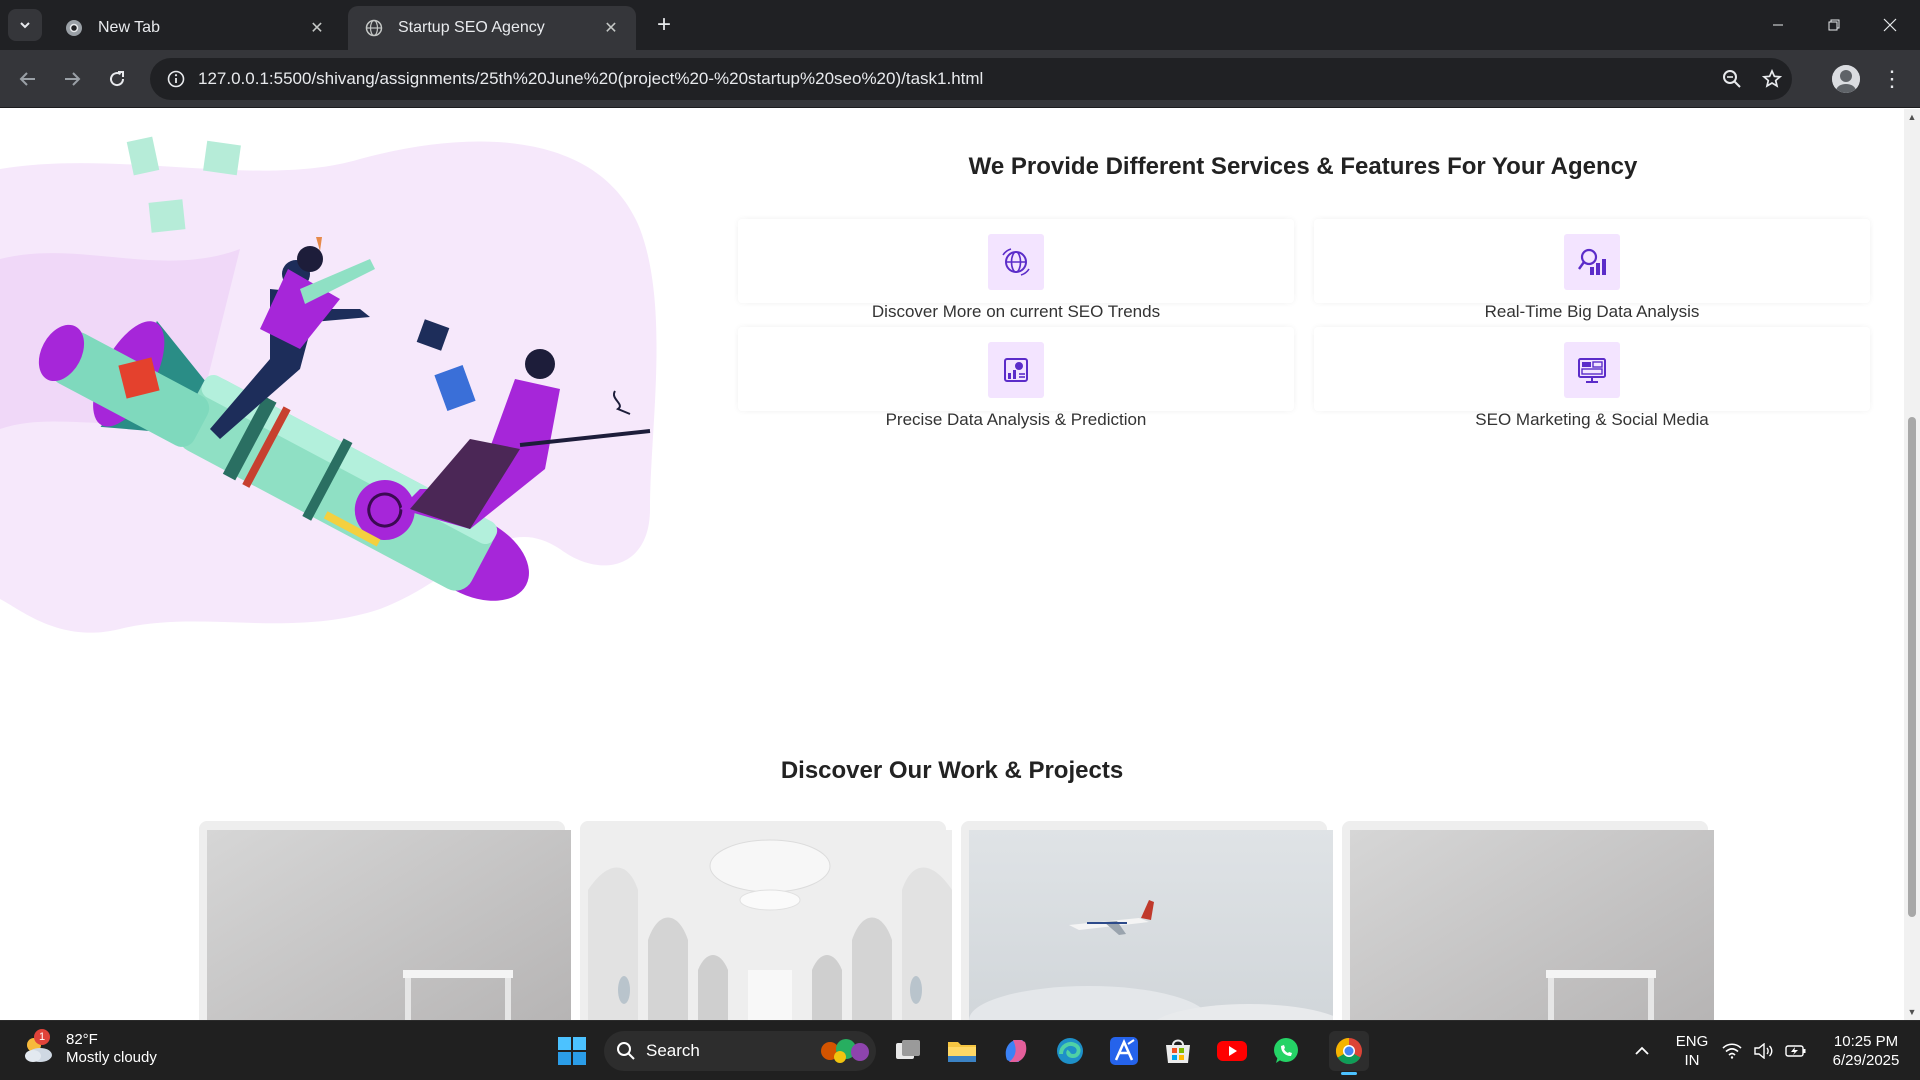 The height and width of the screenshot is (1080, 1920). I want to click on cloud-sun-icon: 1, so click(38, 1048).